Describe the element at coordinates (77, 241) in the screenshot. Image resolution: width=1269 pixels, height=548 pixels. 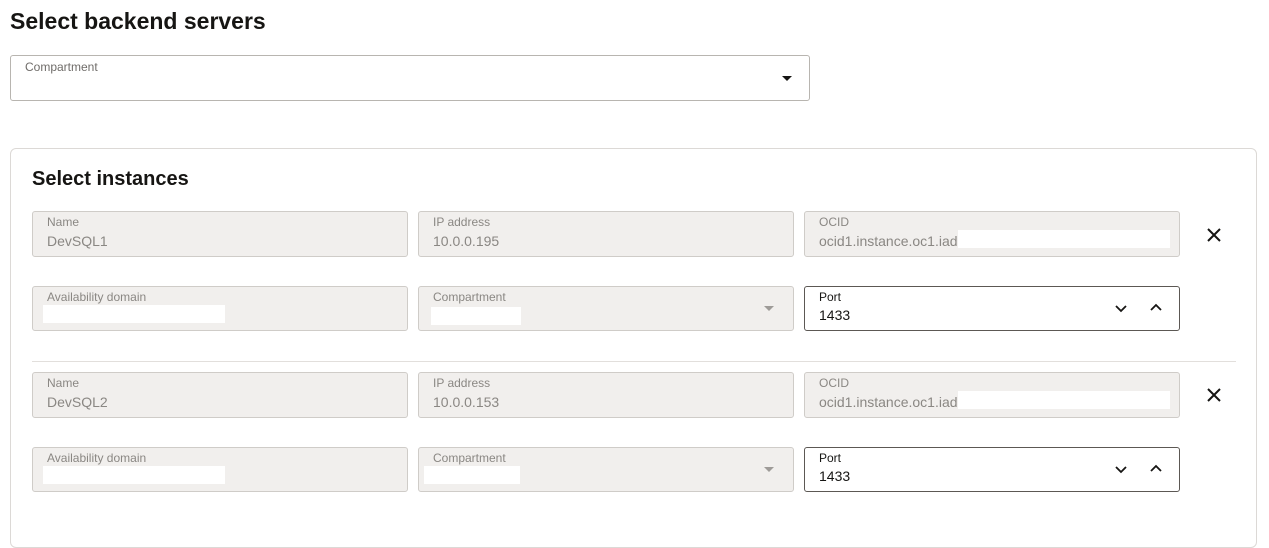
I see `instance-name-value: DevSQL1` at that location.